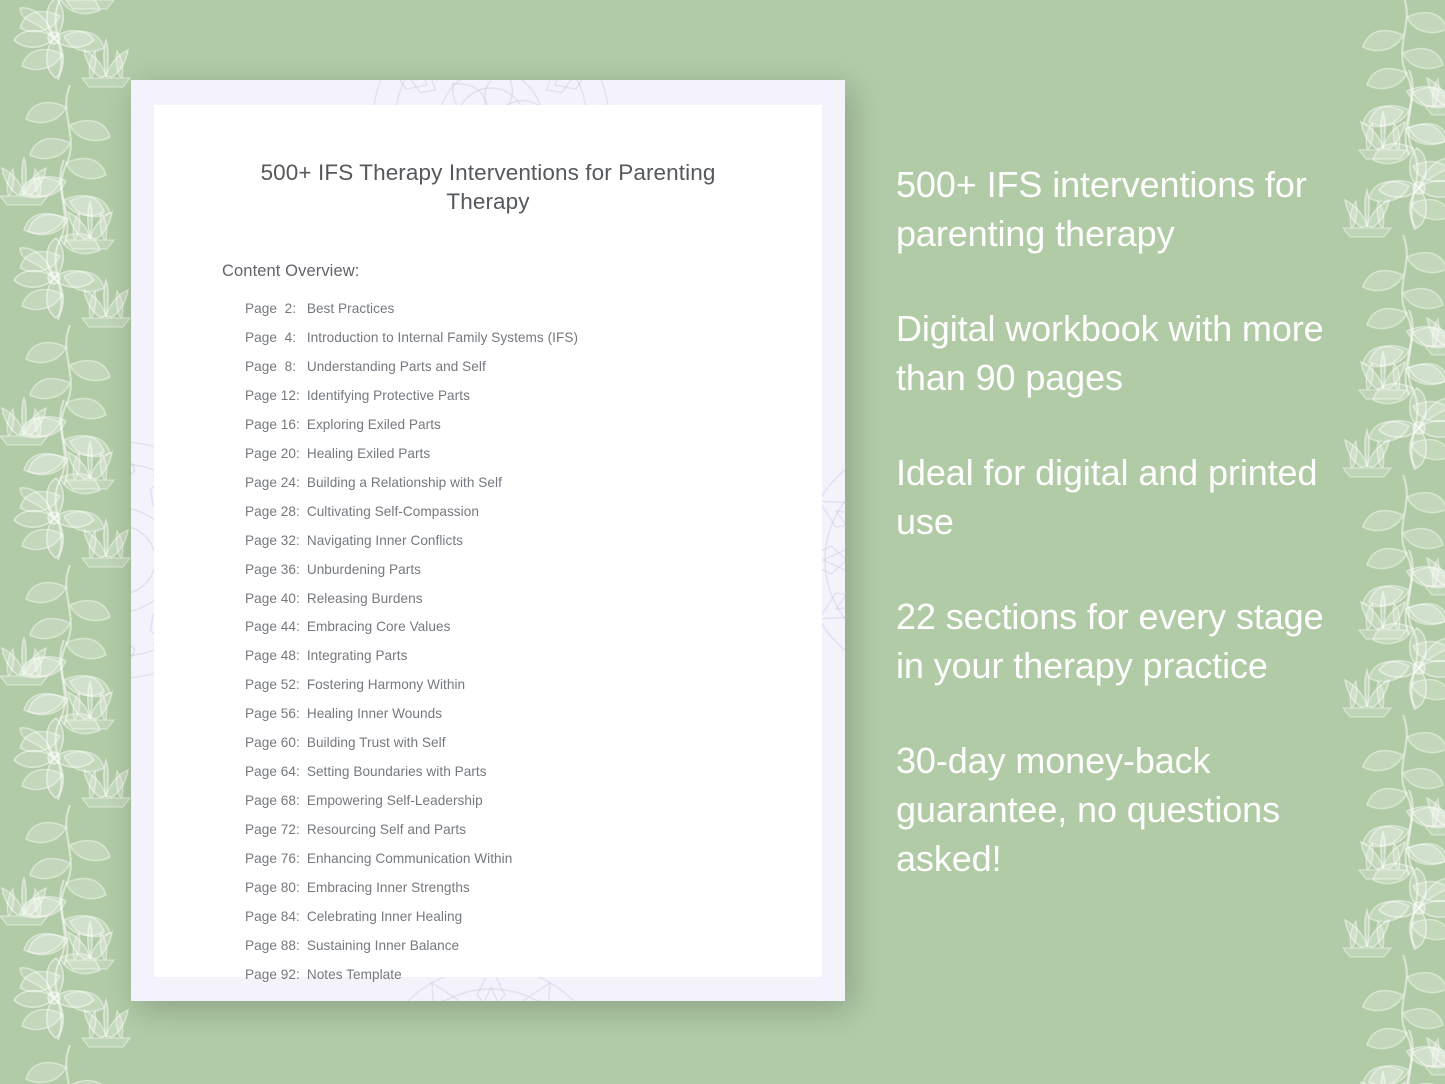  Describe the element at coordinates (533, 309) in the screenshot. I see `toc-entry: Page 2: Best Practices` at that location.